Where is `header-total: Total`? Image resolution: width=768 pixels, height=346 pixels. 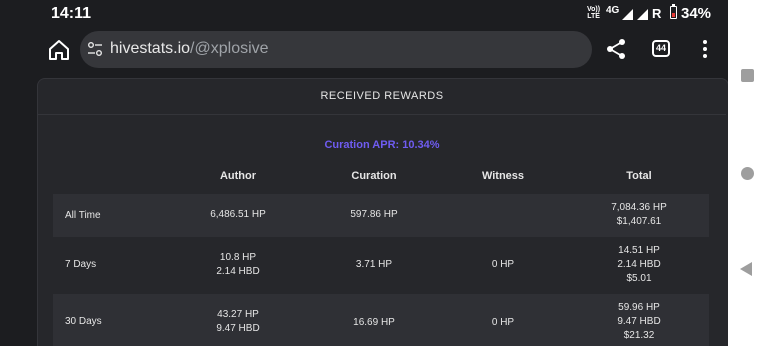 header-total: Total is located at coordinates (639, 176).